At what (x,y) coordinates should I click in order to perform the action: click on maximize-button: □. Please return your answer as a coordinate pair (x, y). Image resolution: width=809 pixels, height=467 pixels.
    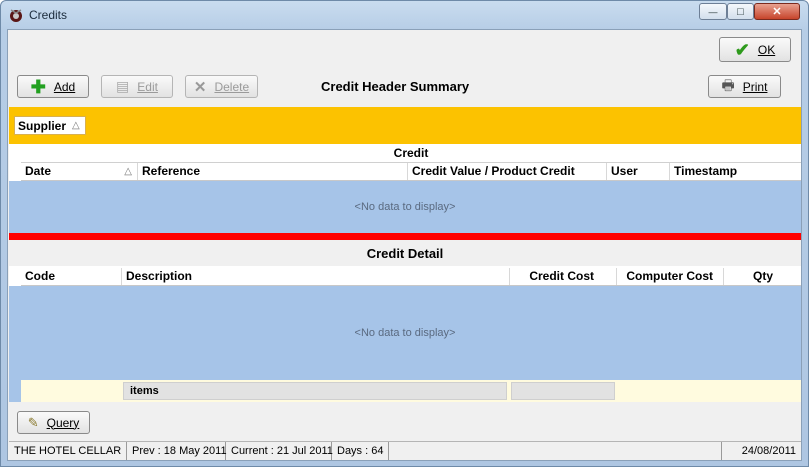
    Looking at the image, I should click on (740, 11).